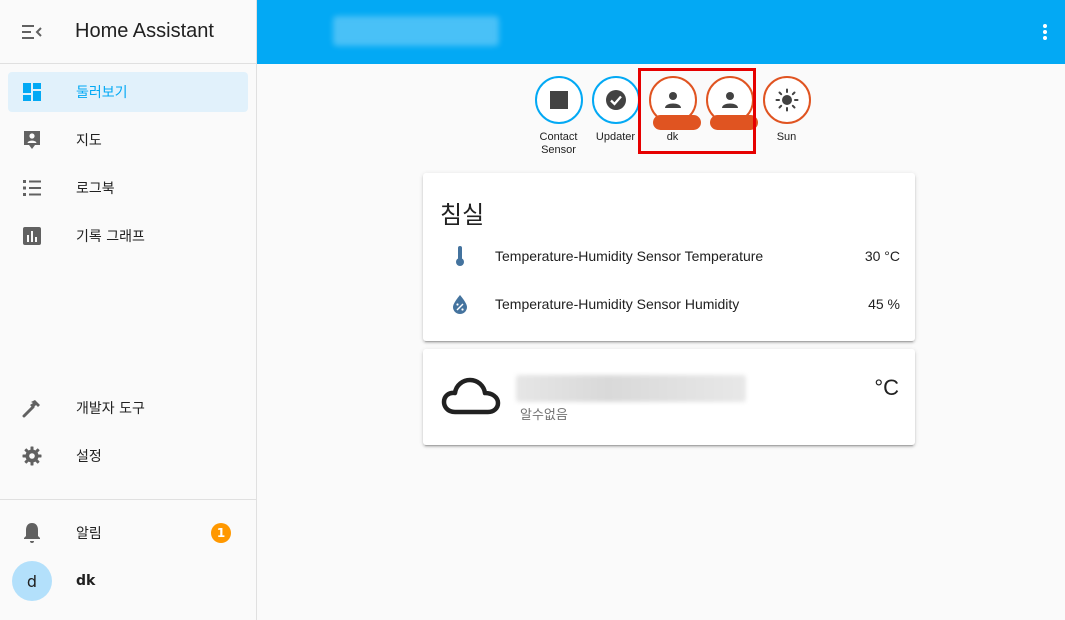  What do you see at coordinates (631, 388) in the screenshot?
I see `weather-entity-name-redacted` at bounding box center [631, 388].